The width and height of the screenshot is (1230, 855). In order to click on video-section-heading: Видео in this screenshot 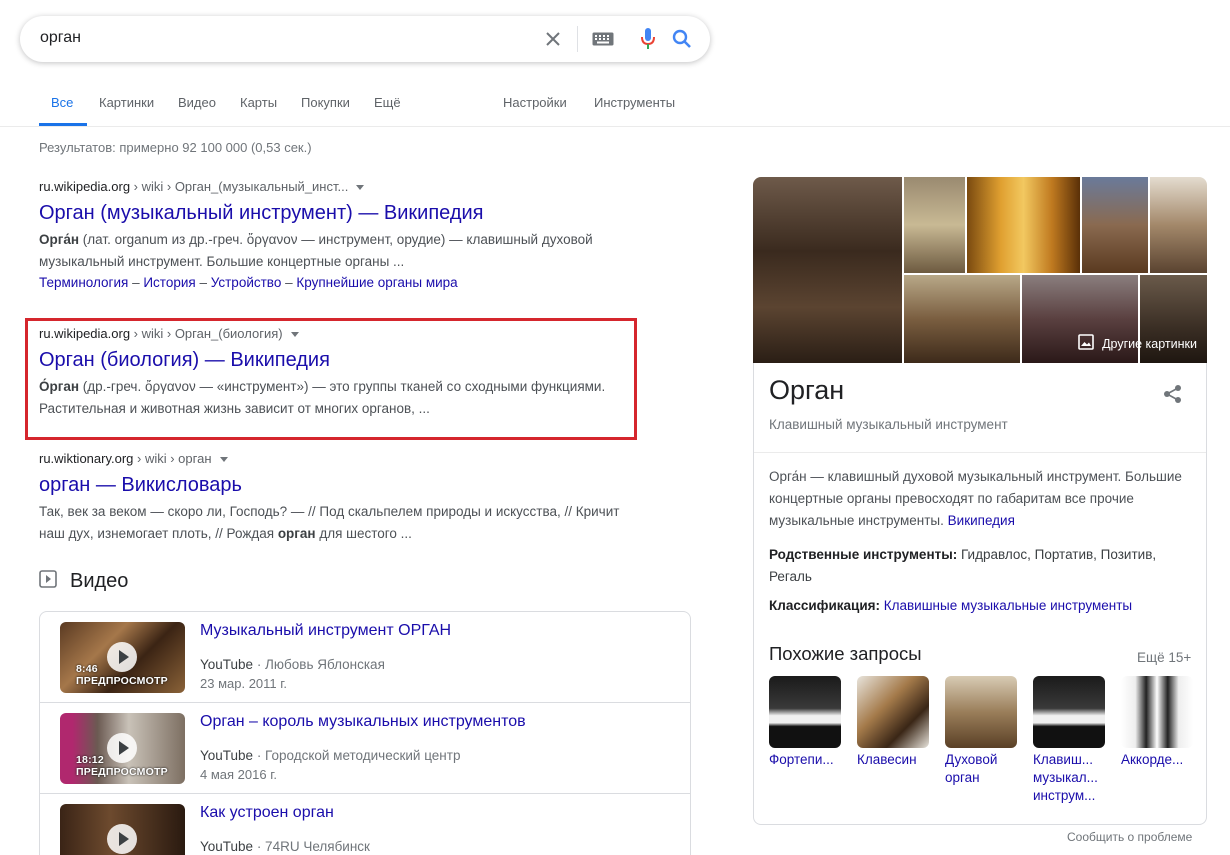, I will do `click(83, 581)`.